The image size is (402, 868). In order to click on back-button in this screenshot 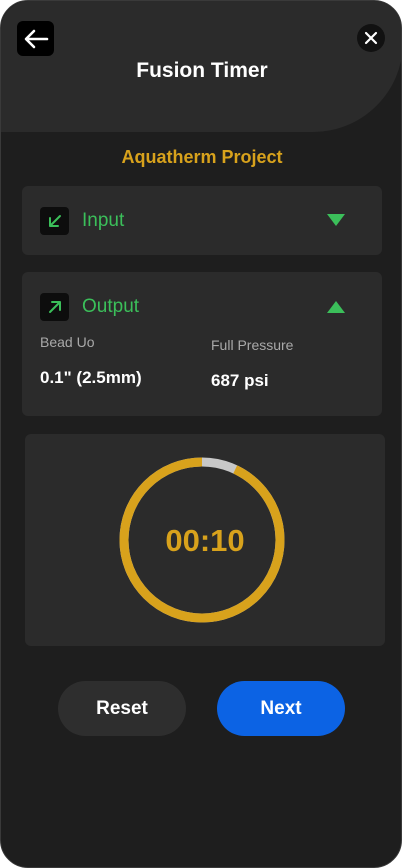, I will do `click(35, 38)`.